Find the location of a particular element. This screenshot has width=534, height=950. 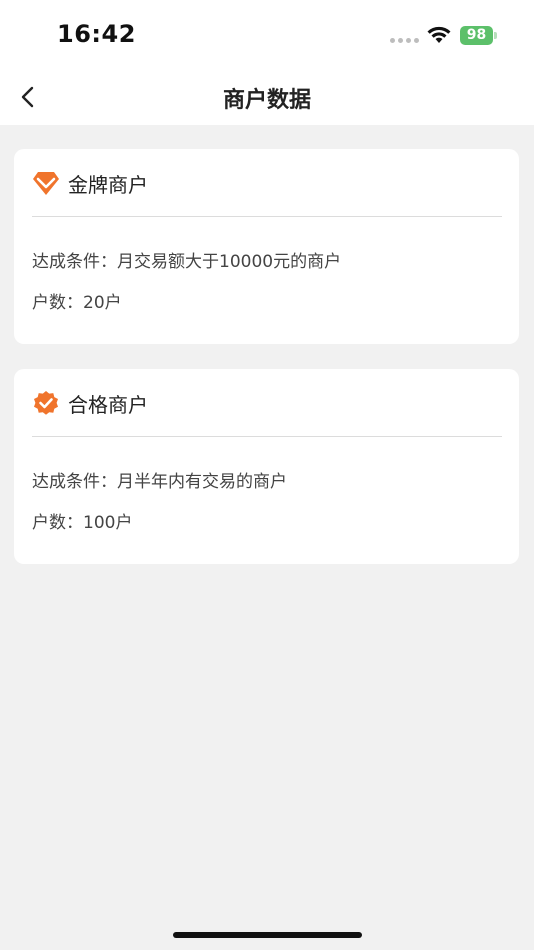

count-value: 100户 is located at coordinates (108, 523).